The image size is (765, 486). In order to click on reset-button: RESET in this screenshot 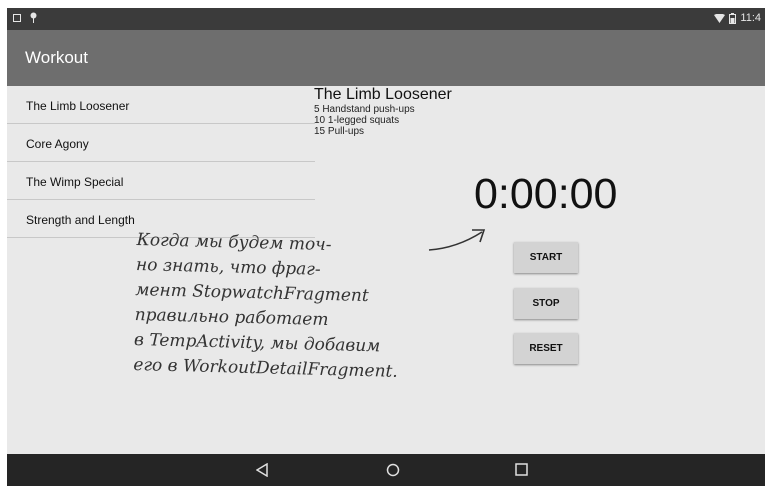, I will do `click(546, 348)`.